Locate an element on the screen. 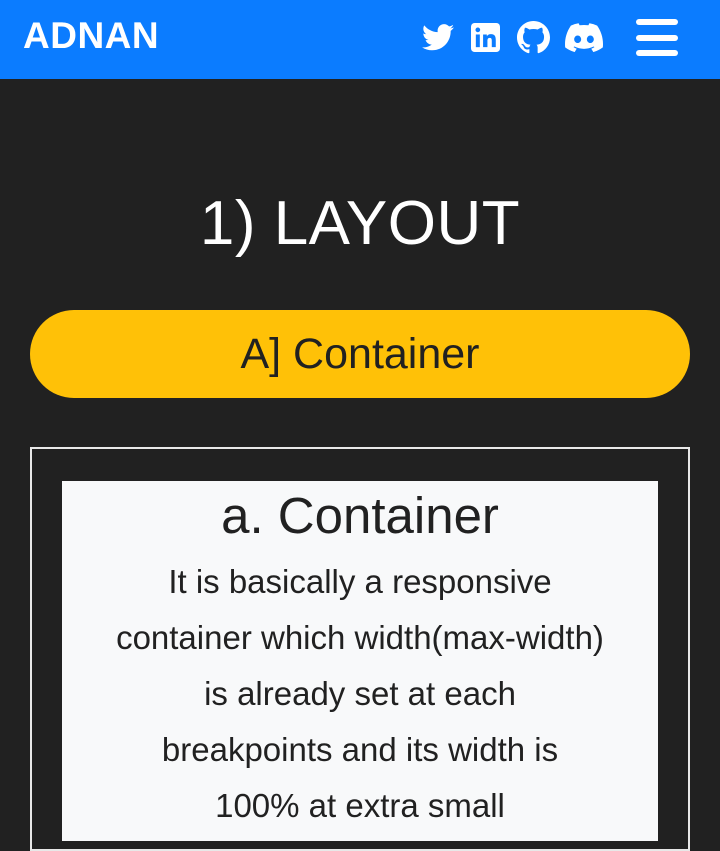 This screenshot has height=851, width=720. section-title: 1) LAYOUT is located at coordinates (360, 223).